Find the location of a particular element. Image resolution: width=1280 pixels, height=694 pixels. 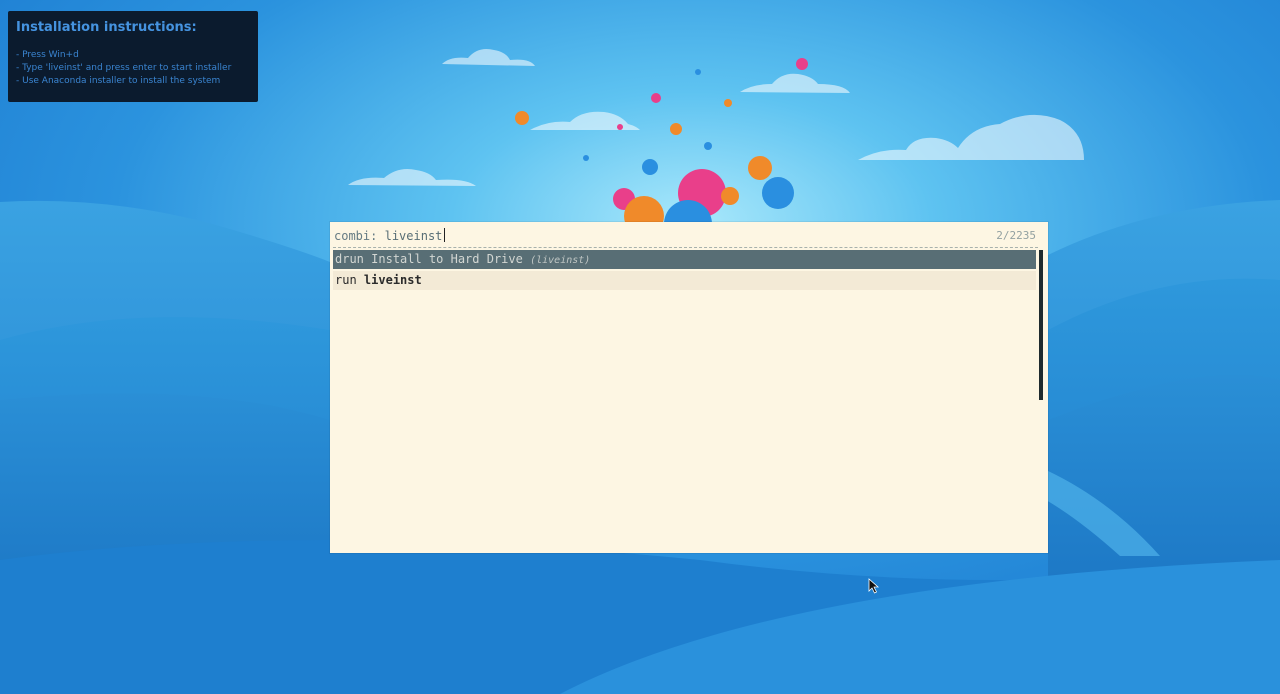

prompt-label: combi: is located at coordinates (356, 236).